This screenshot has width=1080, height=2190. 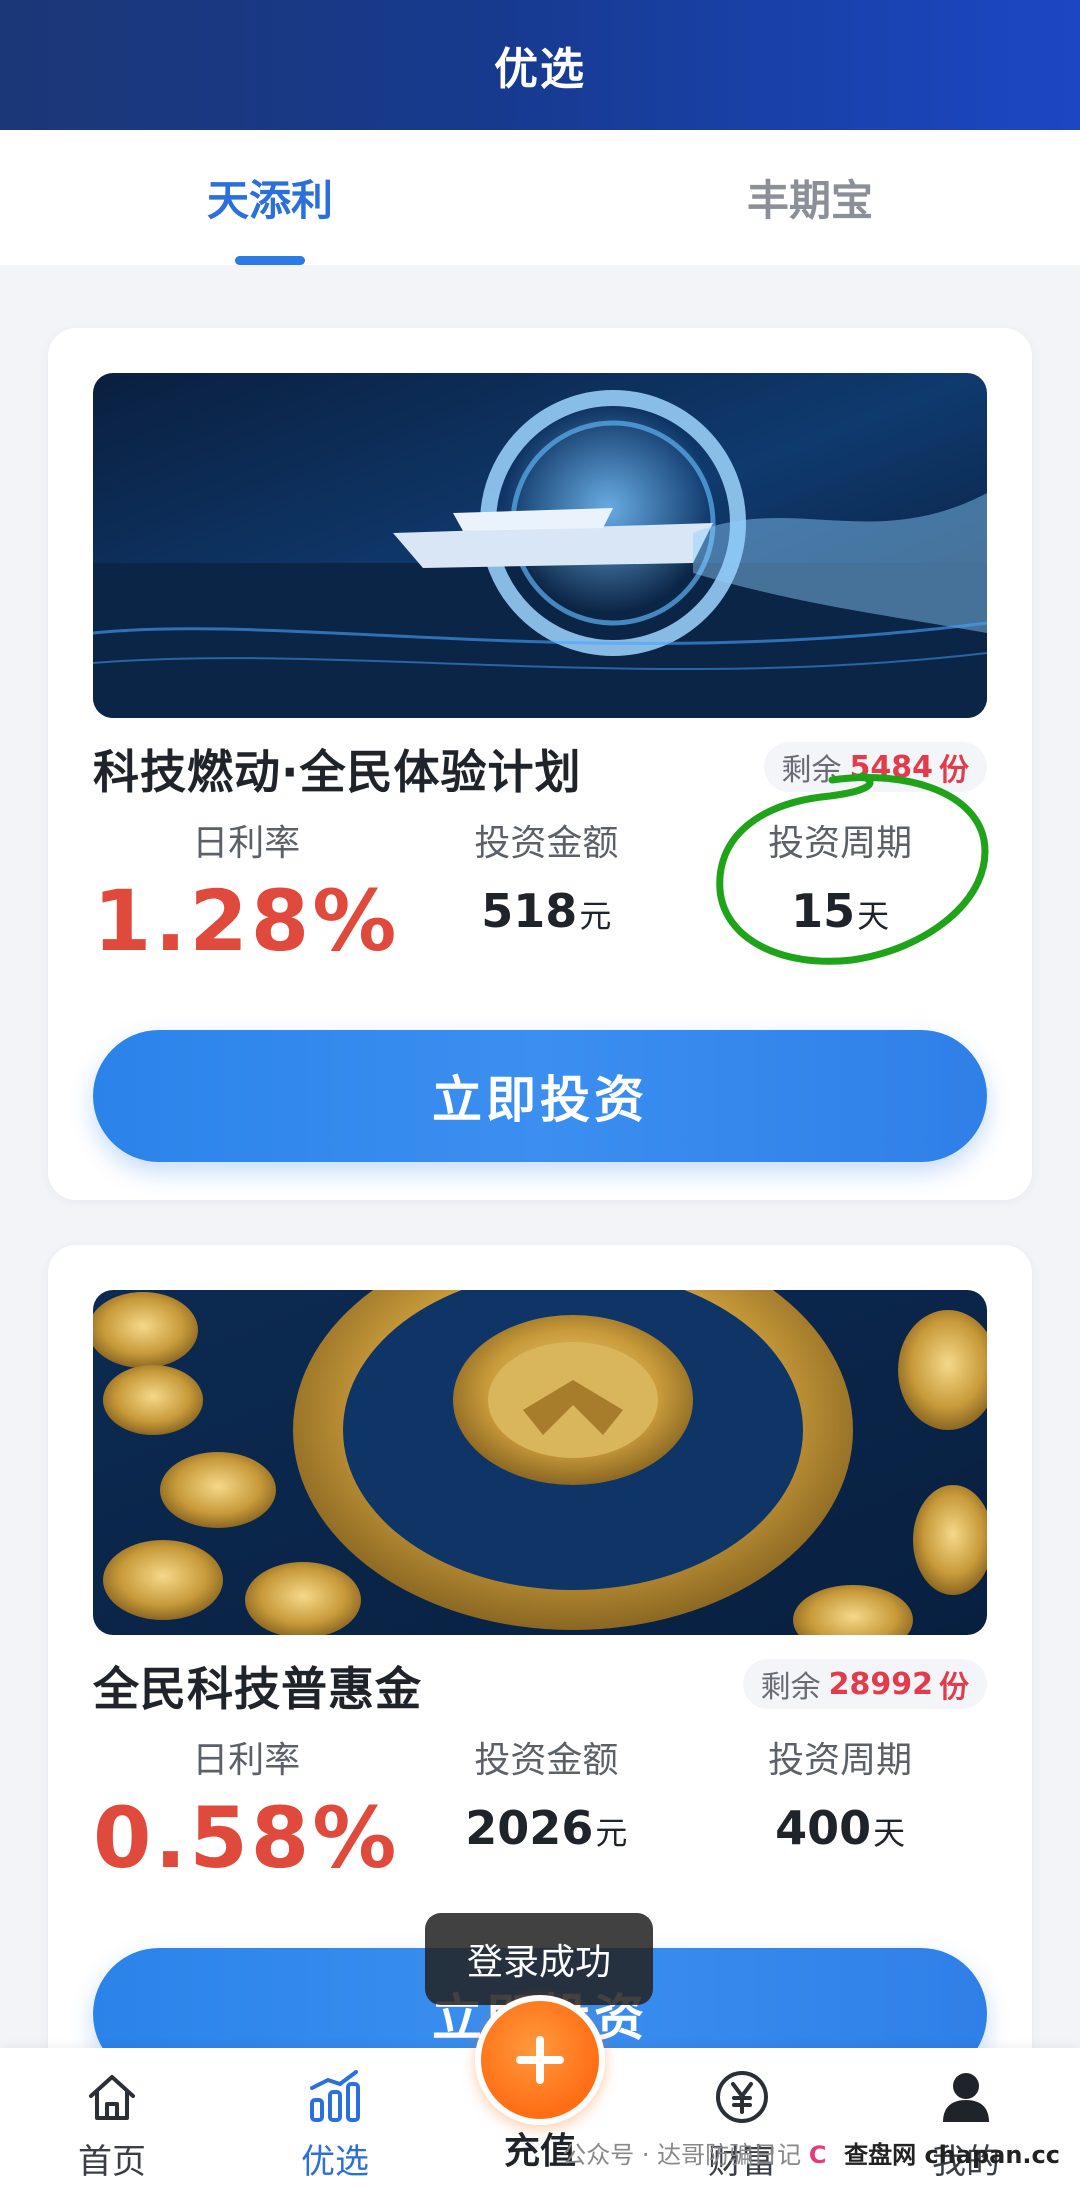 What do you see at coordinates (540, 1096) in the screenshot?
I see `invest-now-button: 立即投资` at bounding box center [540, 1096].